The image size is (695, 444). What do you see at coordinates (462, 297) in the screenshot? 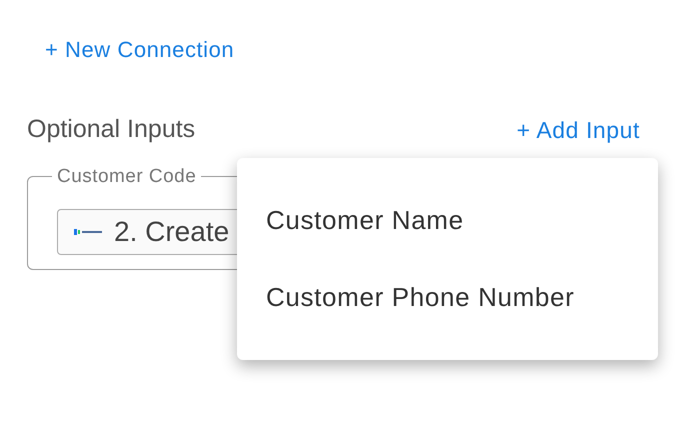
I see `menu-item: Customer Phone Number` at bounding box center [462, 297].